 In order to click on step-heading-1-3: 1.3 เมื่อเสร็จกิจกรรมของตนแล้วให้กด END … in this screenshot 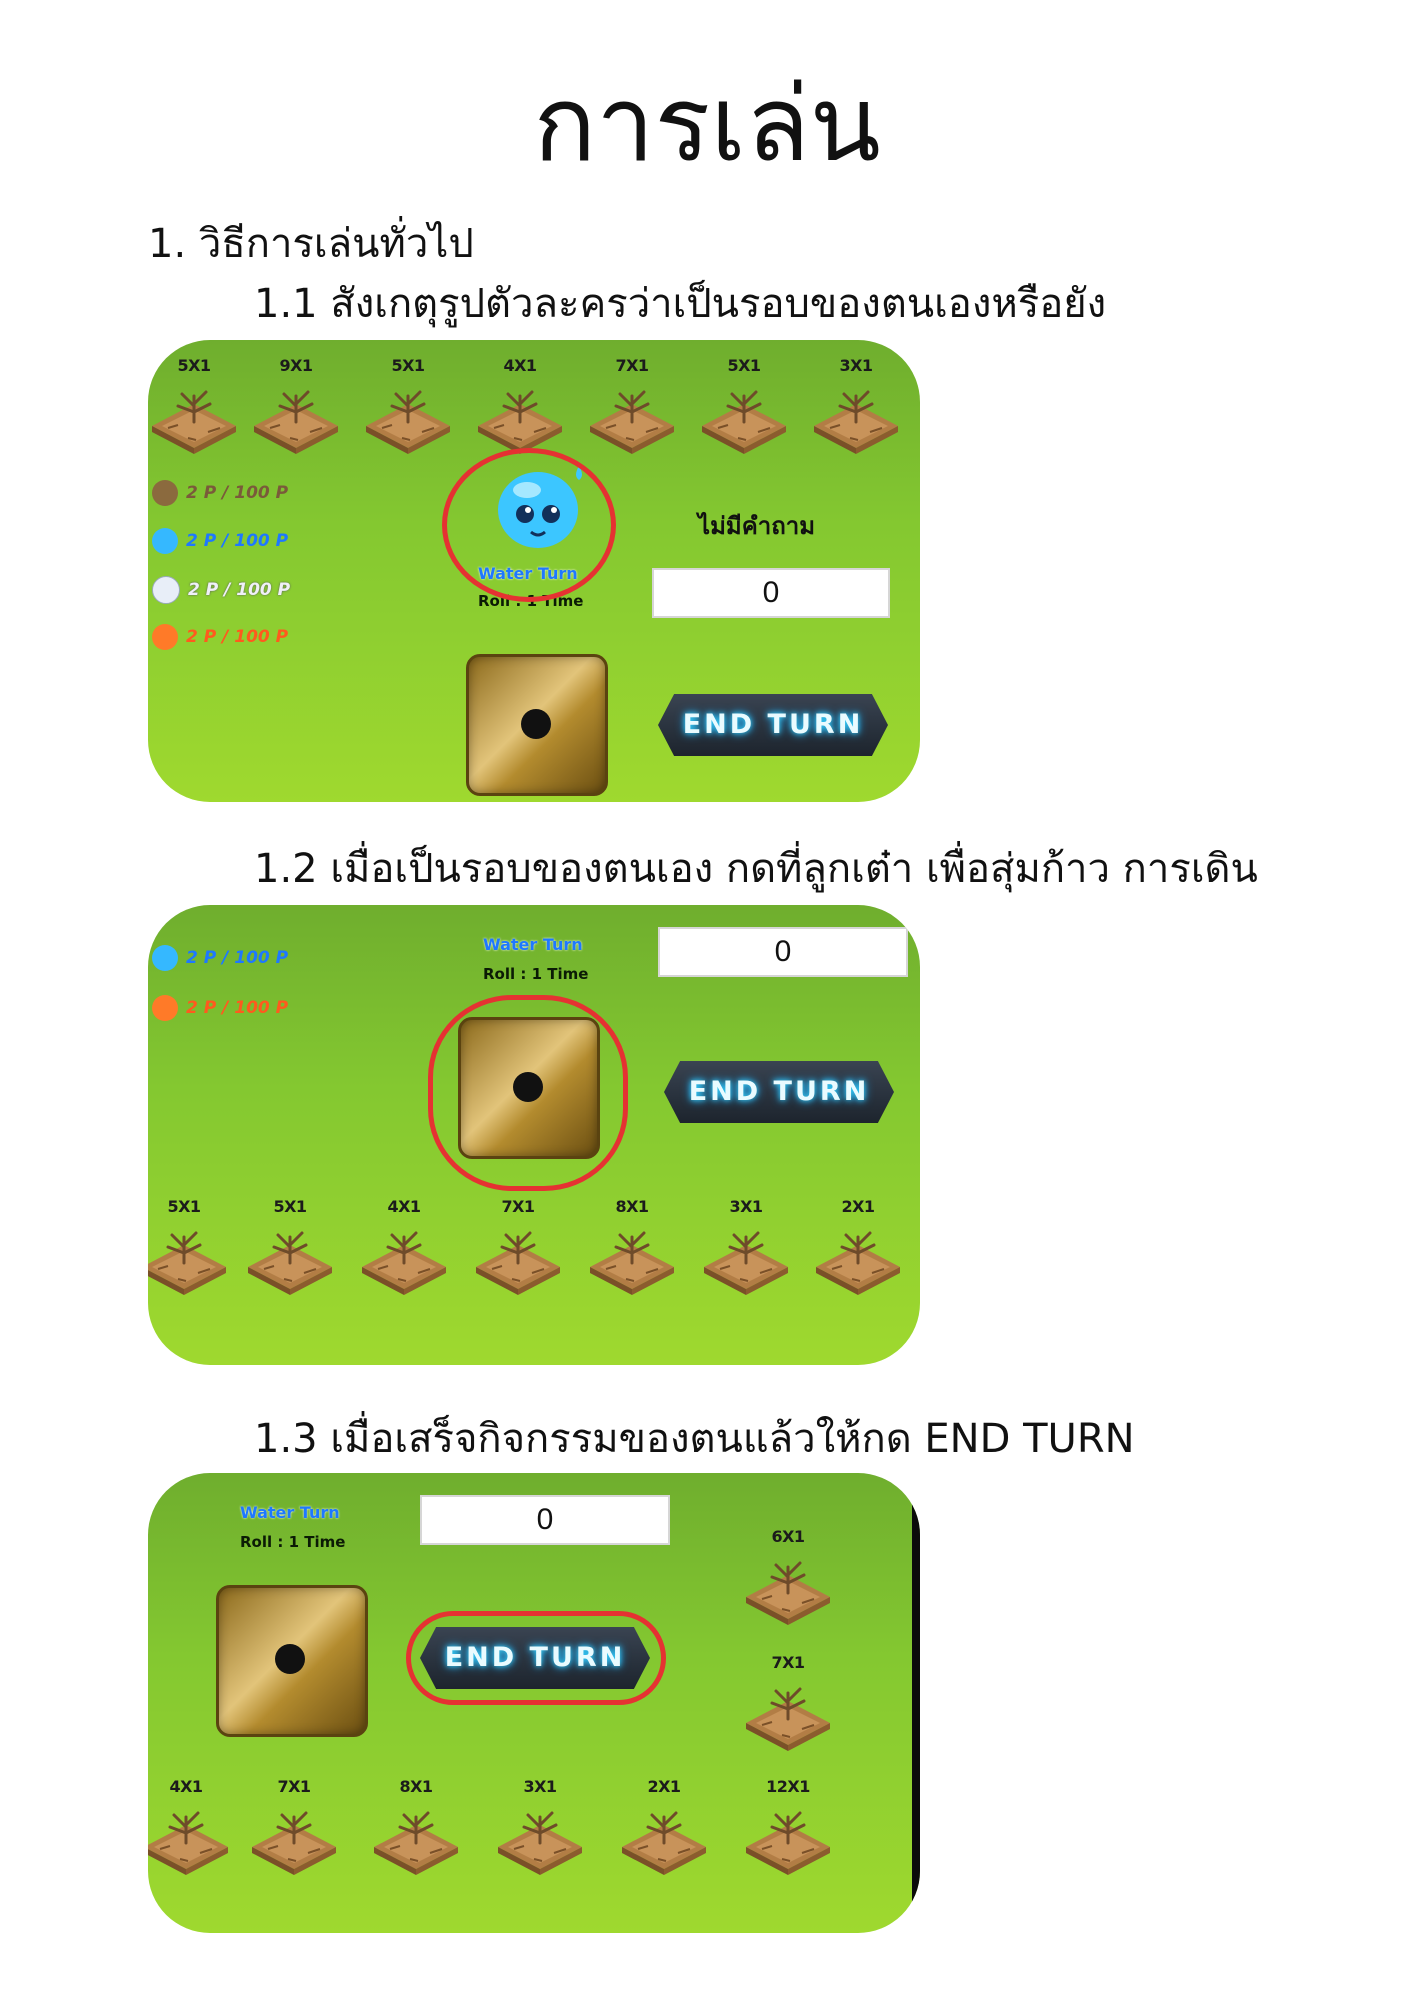, I will do `click(694, 1439)`.